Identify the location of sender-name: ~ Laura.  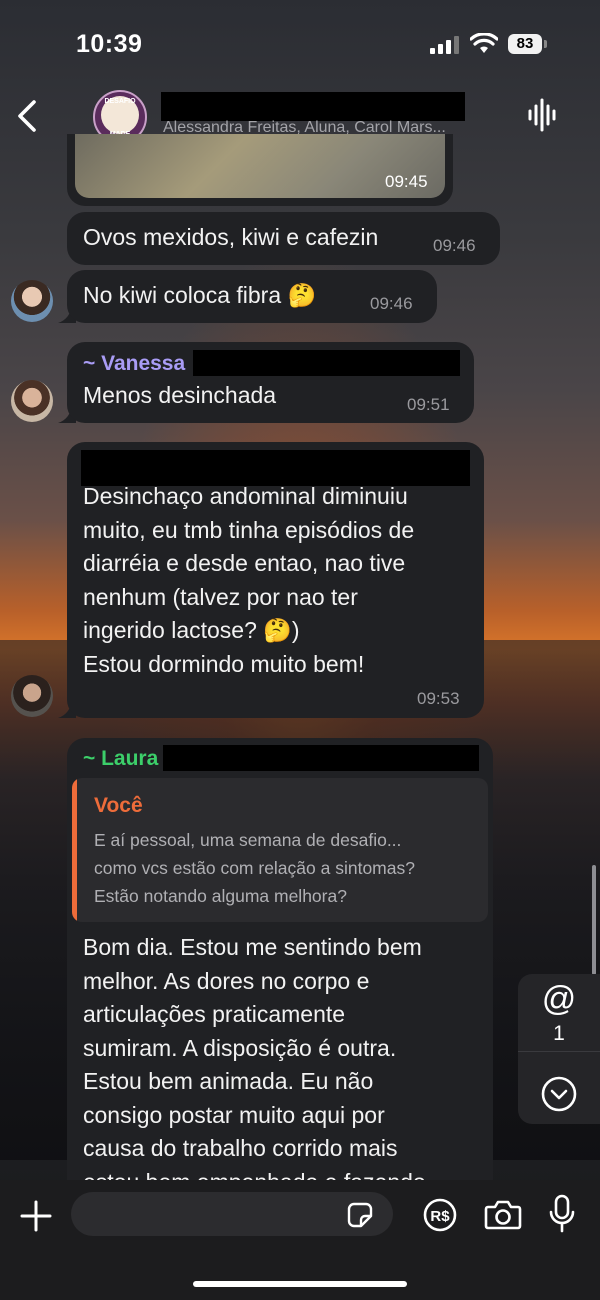
(120, 759).